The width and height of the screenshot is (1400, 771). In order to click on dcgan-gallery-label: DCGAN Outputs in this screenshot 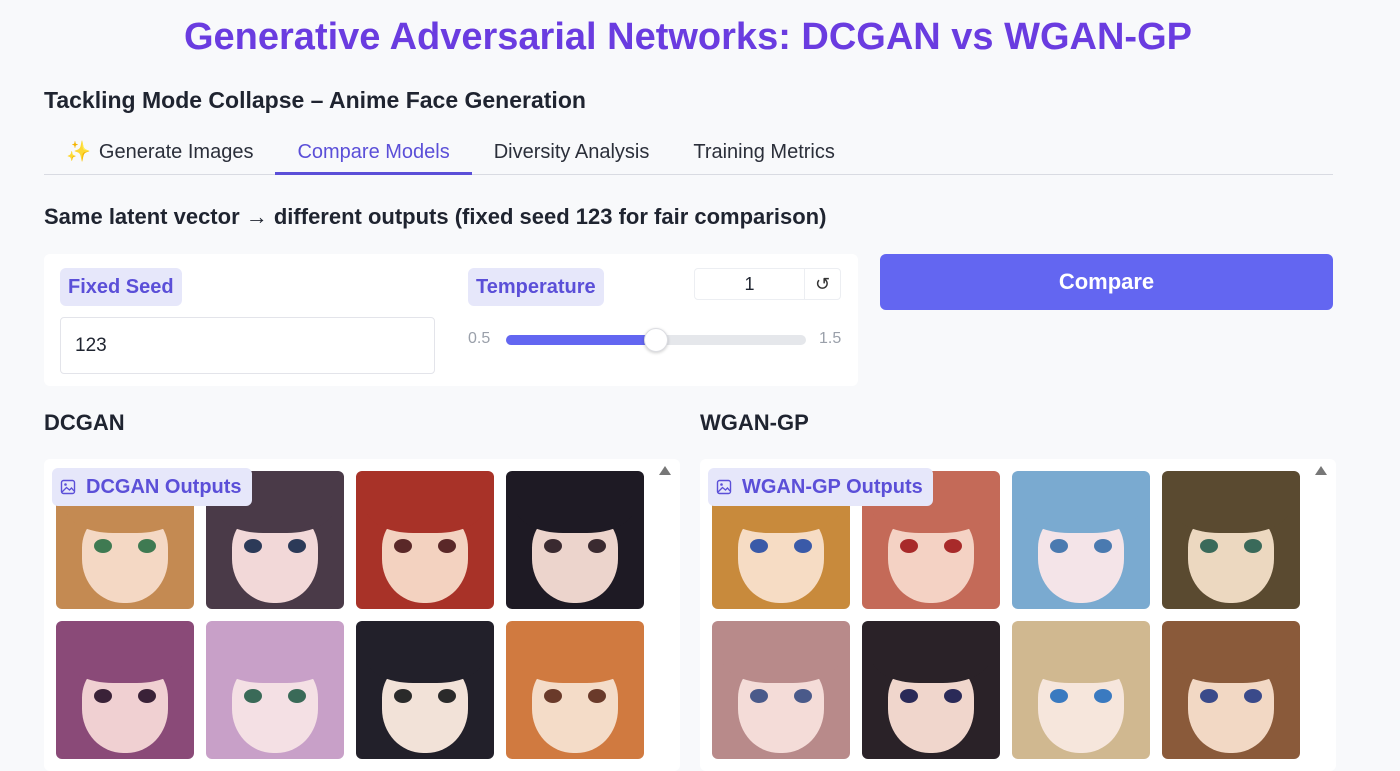, I will do `click(152, 487)`.